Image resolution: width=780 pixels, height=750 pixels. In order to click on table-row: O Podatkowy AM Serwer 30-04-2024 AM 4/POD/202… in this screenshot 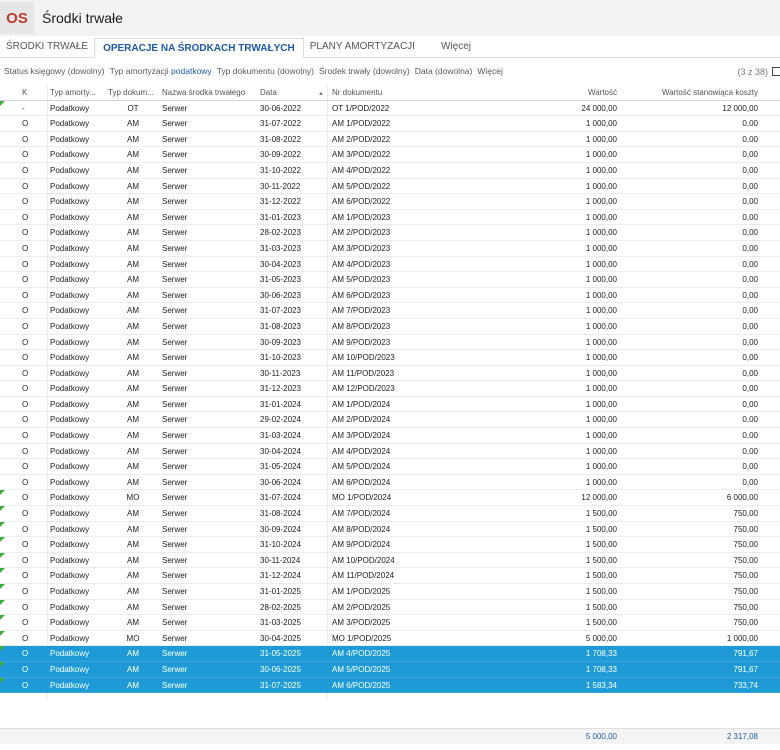, I will do `click(390, 452)`.